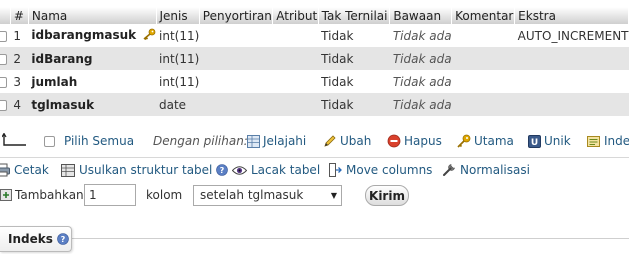  What do you see at coordinates (19, 15) in the screenshot?
I see `header-number: #` at bounding box center [19, 15].